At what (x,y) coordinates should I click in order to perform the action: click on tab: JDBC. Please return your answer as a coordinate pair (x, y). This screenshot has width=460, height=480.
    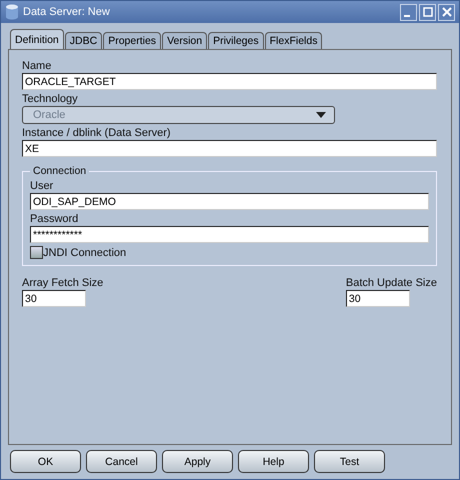
    Looking at the image, I should click on (83, 40).